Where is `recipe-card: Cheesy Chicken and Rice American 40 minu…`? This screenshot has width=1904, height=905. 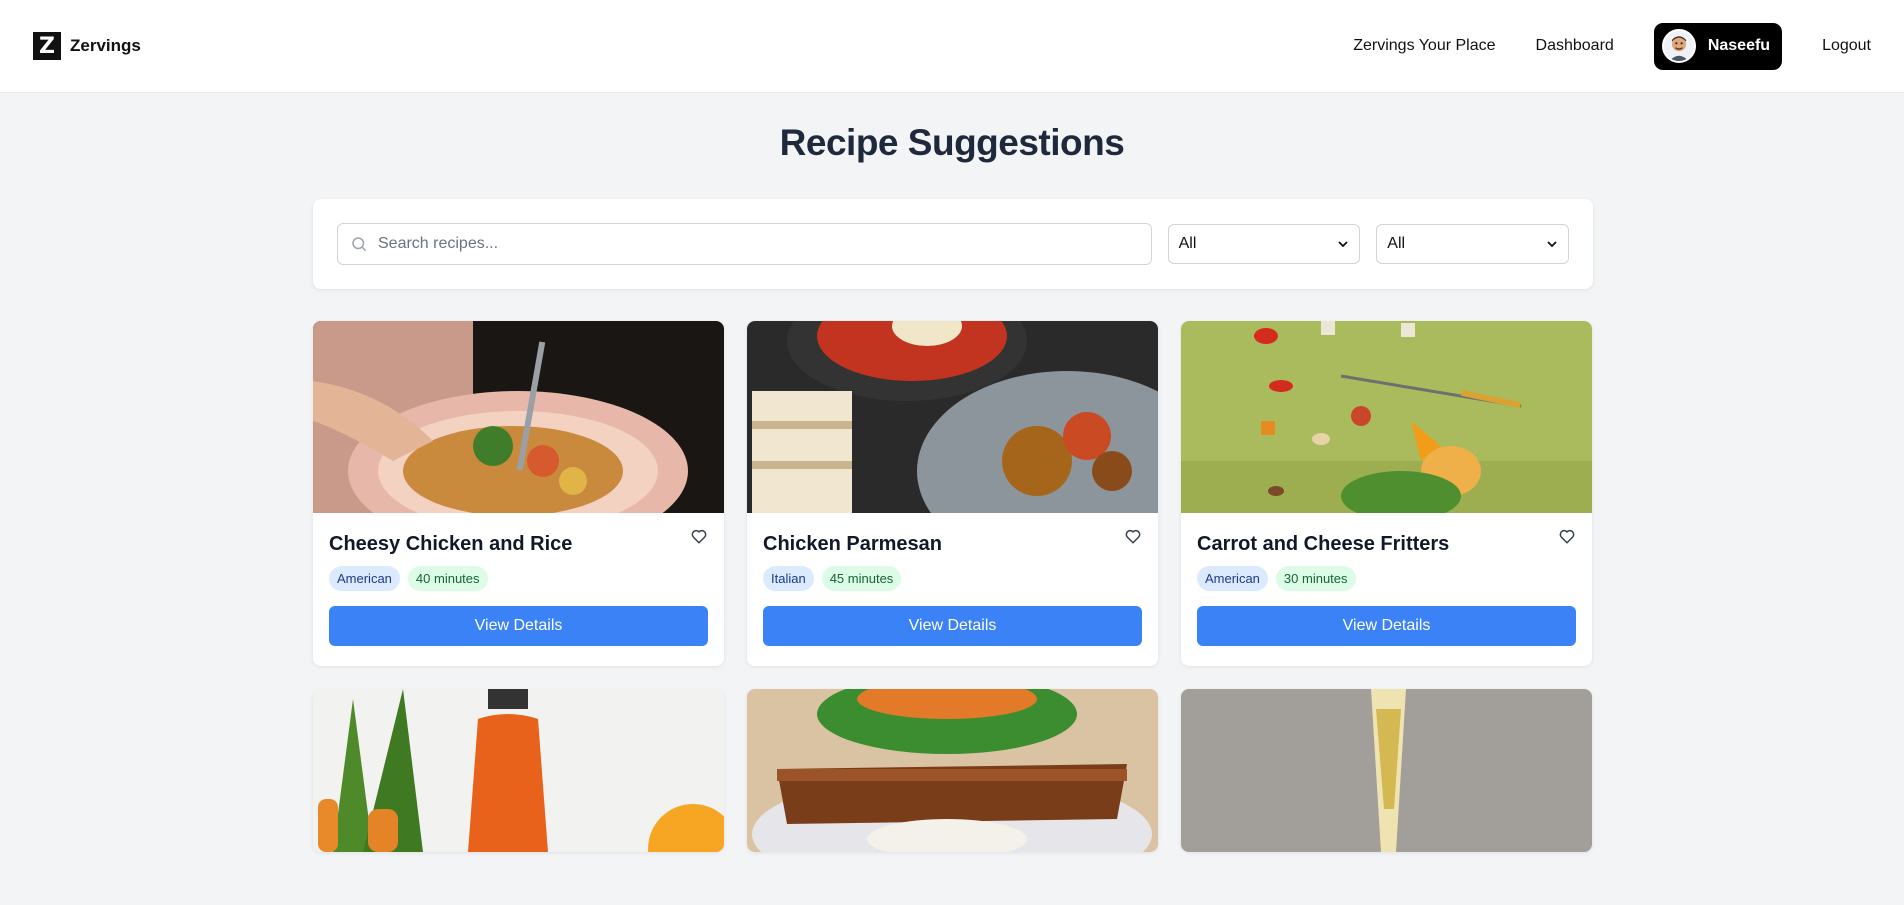
recipe-card: Cheesy Chicken and Rice American 40 minu… is located at coordinates (518, 493).